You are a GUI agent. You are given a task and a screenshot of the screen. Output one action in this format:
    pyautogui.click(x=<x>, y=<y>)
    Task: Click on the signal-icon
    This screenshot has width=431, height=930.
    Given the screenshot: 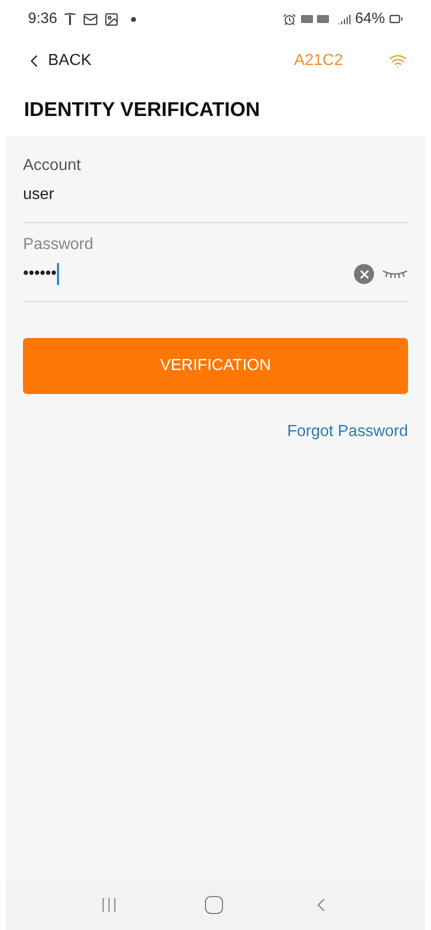 What is the action you would take?
    pyautogui.click(x=344, y=19)
    